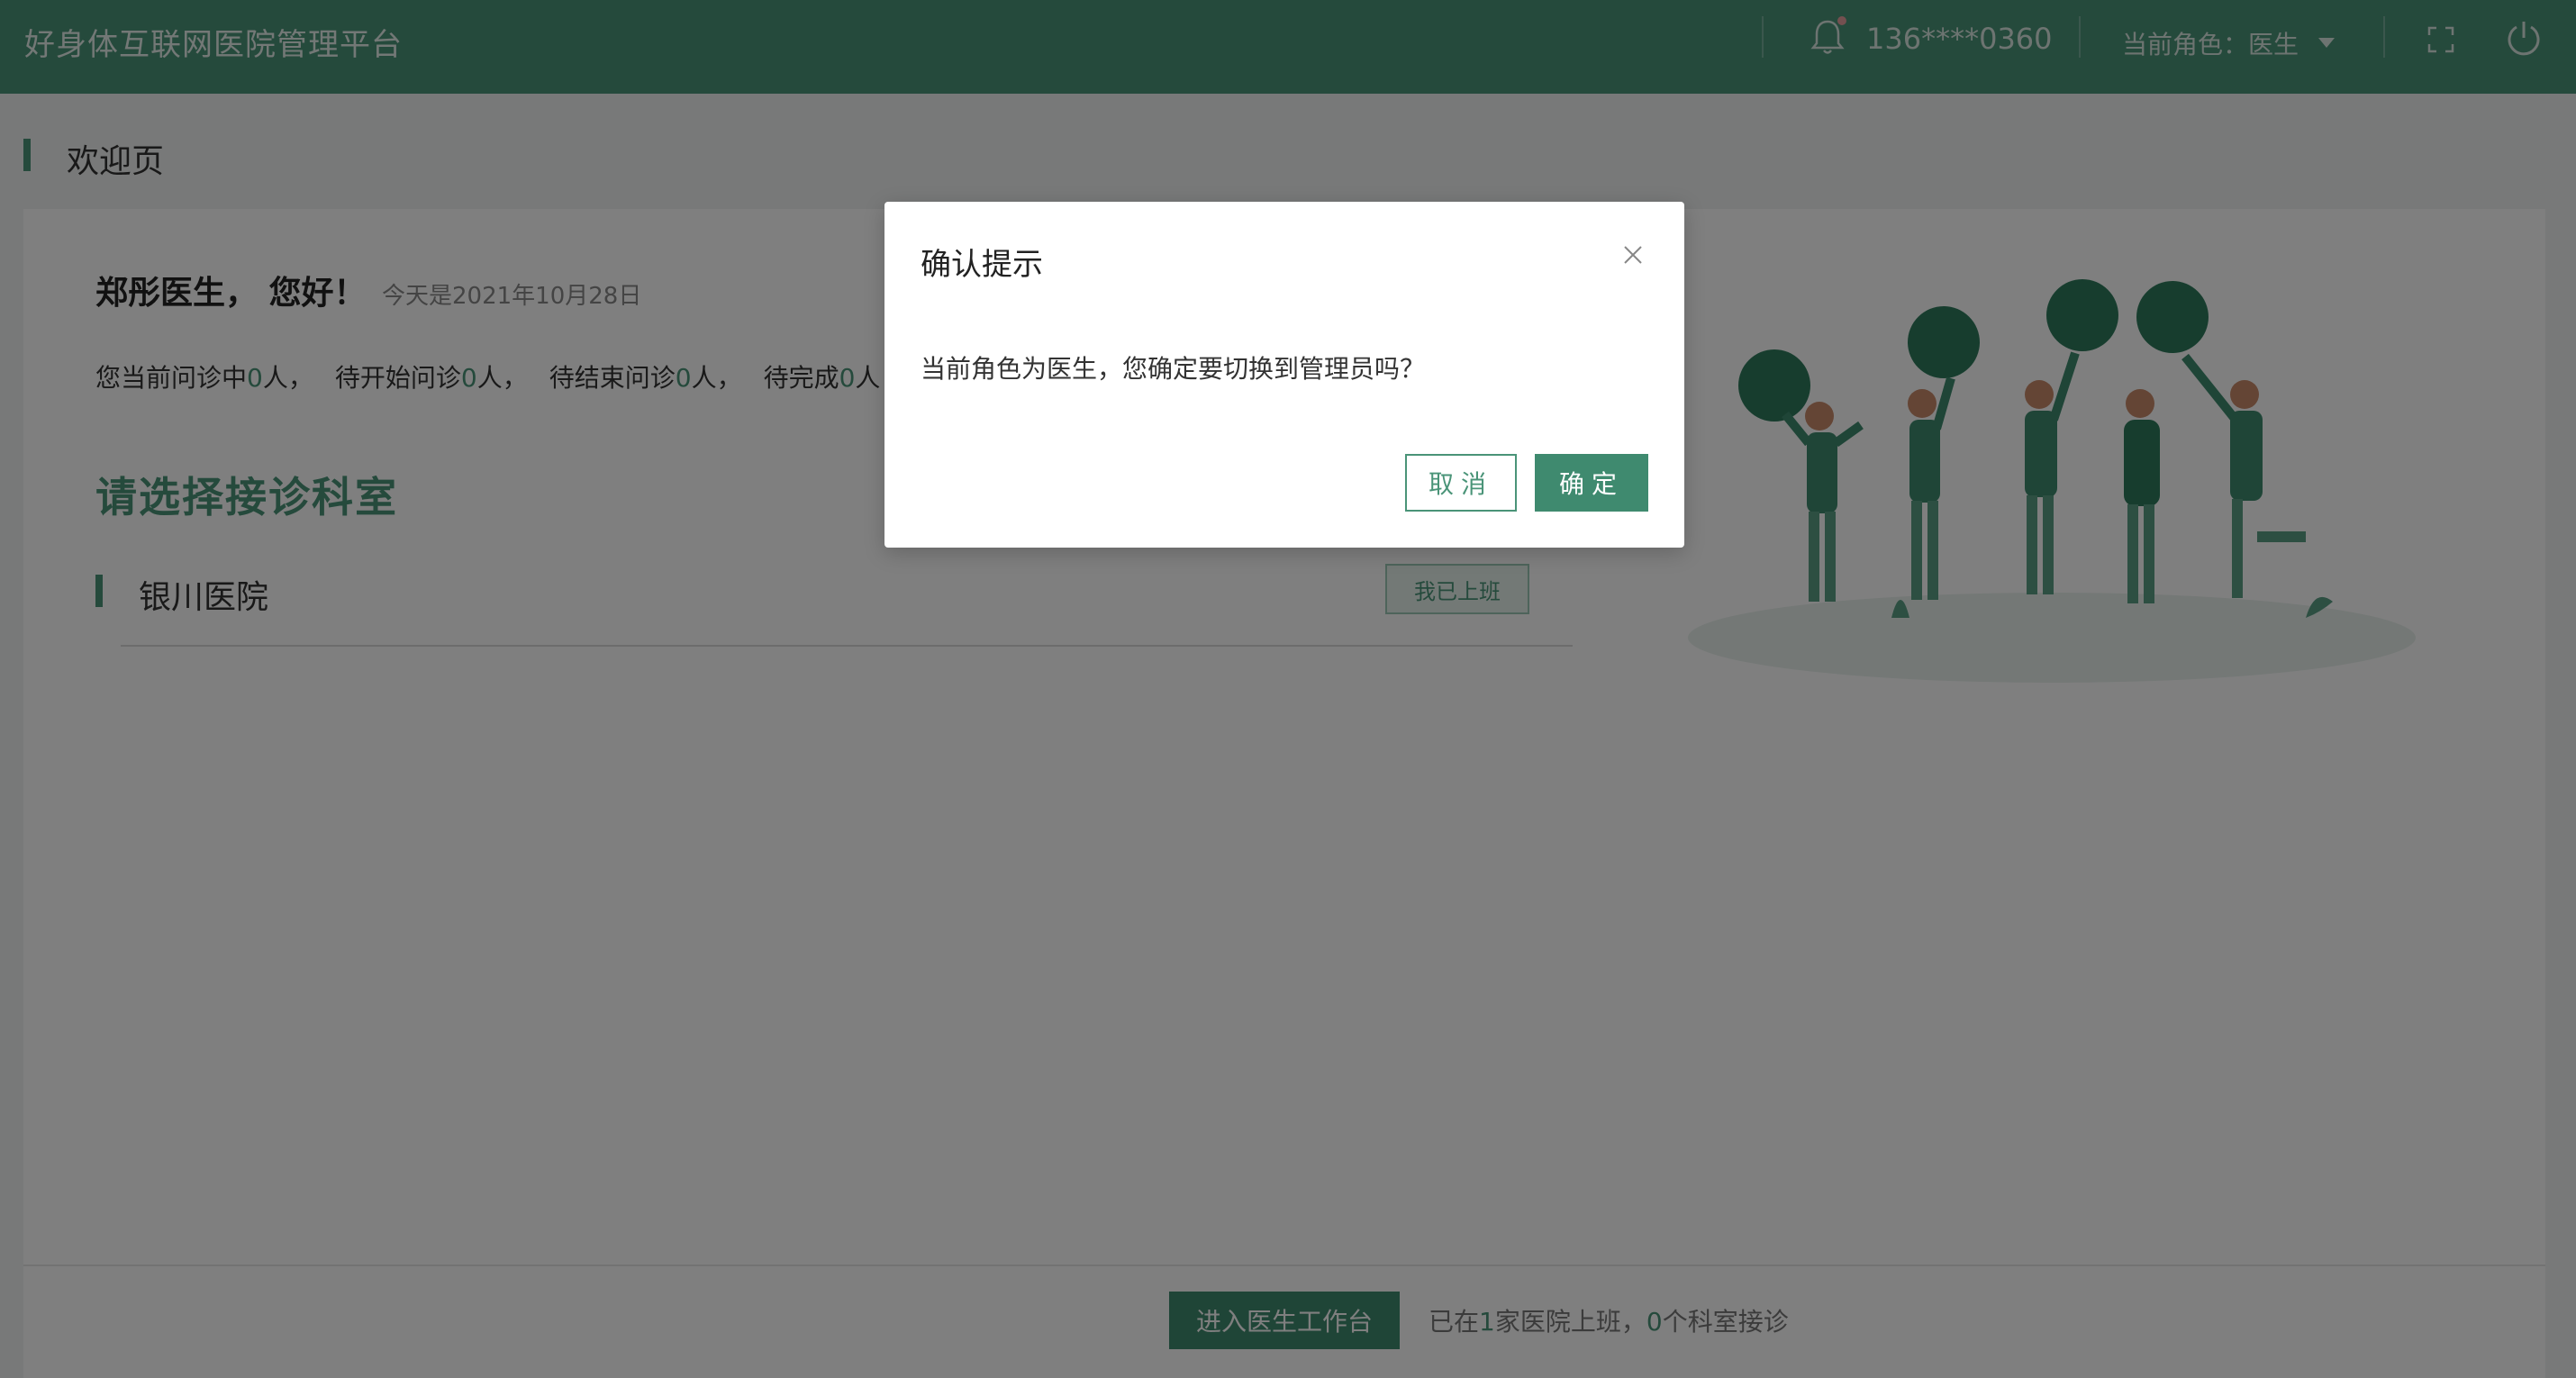  Describe the element at coordinates (1461, 483) in the screenshot. I see `cancel-button: 取消` at that location.